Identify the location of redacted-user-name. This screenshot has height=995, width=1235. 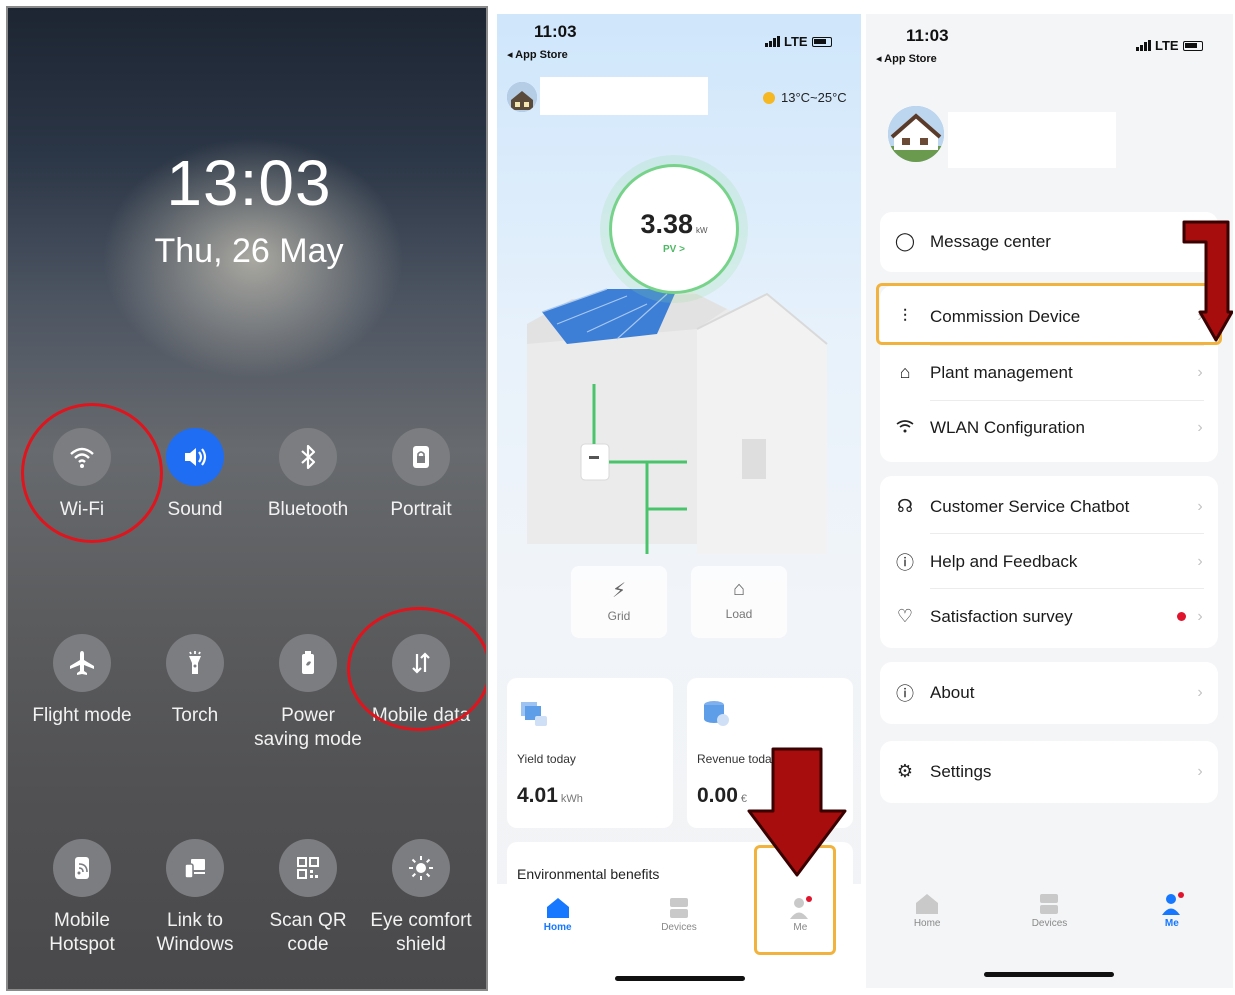
(1032, 140).